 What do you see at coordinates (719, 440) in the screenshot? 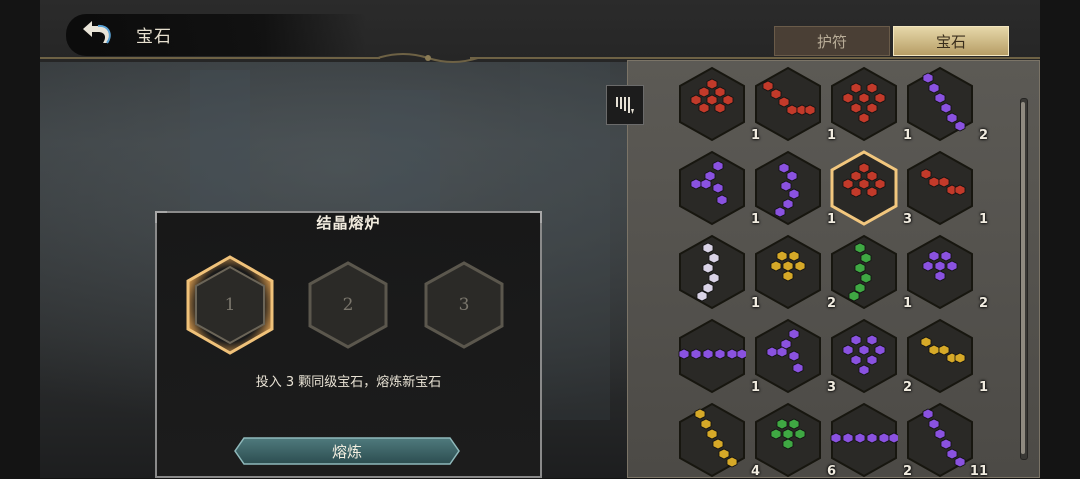
I see `gem-slot: 4` at bounding box center [719, 440].